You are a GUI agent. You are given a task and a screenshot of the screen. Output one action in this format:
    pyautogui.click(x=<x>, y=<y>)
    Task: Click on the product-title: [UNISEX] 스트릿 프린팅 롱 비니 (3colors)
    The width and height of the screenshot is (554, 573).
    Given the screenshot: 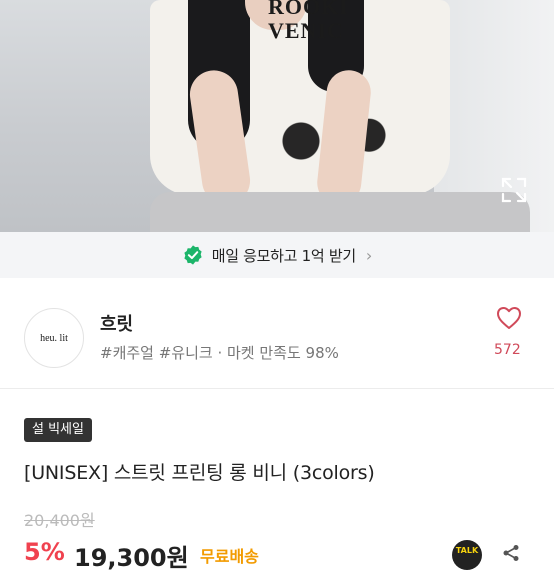 What is the action you would take?
    pyautogui.click(x=199, y=473)
    